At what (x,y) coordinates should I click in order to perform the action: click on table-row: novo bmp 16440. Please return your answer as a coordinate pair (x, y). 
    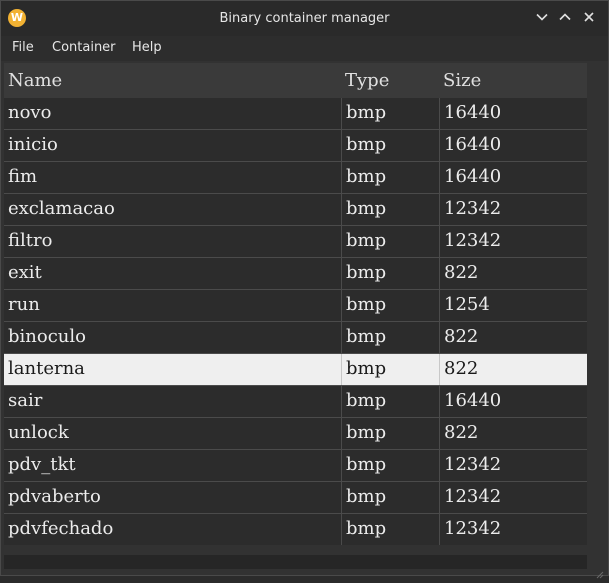
    Looking at the image, I should click on (295, 114).